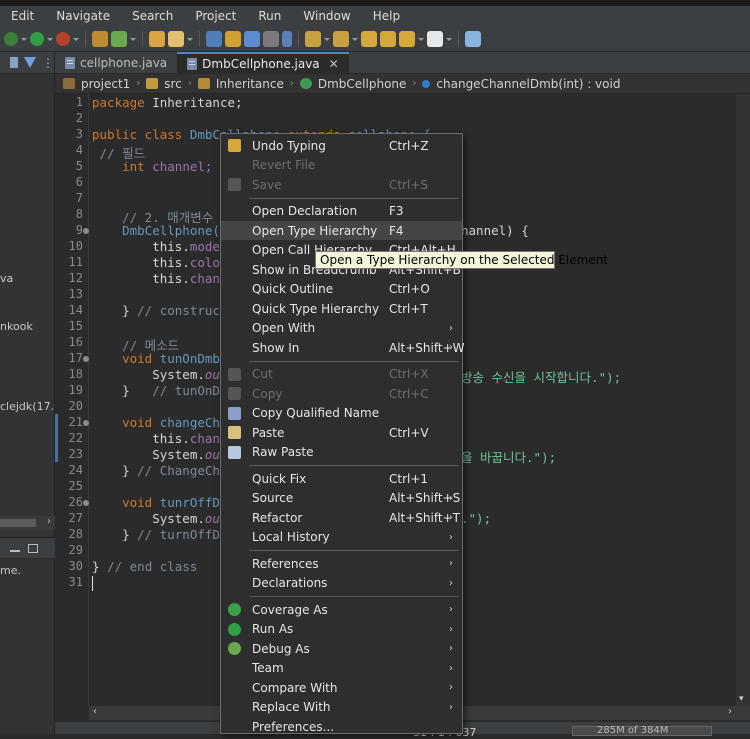  Describe the element at coordinates (409, 432) in the screenshot. I see `menu-item-shortcut: Ctrl+V` at that location.